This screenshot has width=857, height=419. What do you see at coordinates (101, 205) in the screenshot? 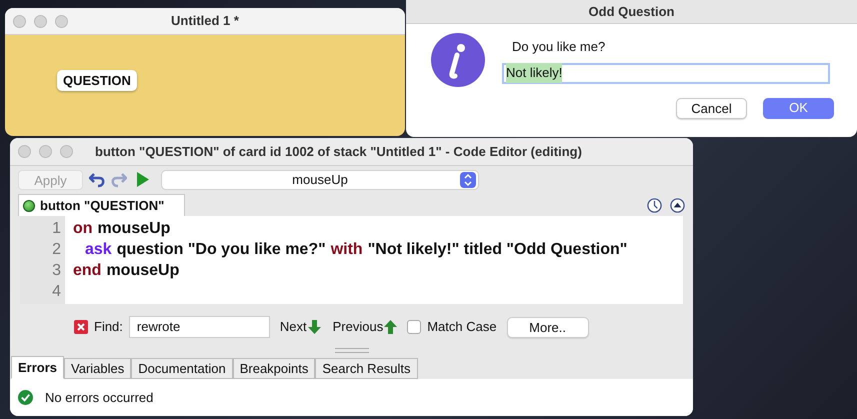
I see `script-tab: button "QUESTION"` at bounding box center [101, 205].